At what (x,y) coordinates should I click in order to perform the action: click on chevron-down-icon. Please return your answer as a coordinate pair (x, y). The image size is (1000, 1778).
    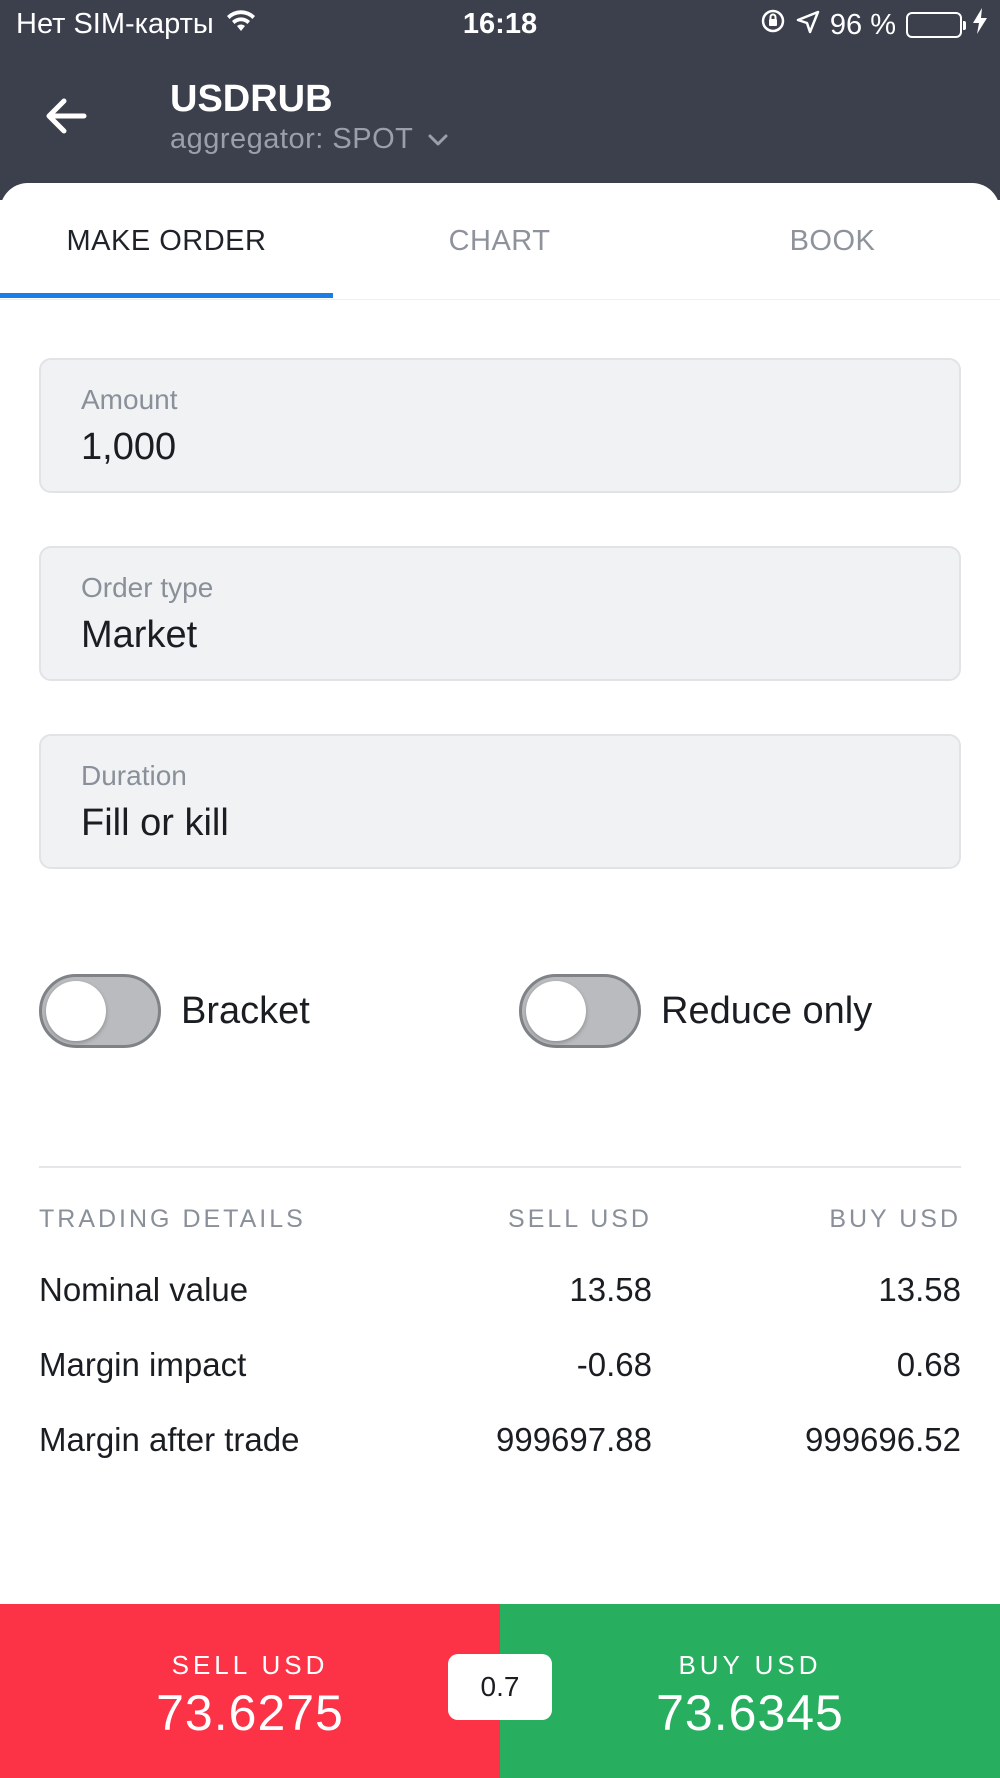
    Looking at the image, I should click on (438, 139).